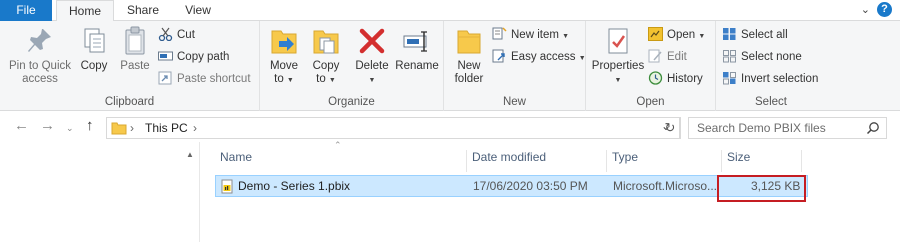  I want to click on select-all-button: Select all, so click(755, 35).